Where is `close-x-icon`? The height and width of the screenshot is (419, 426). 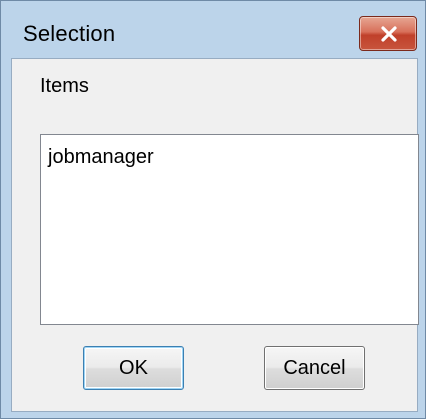 close-x-icon is located at coordinates (389, 34).